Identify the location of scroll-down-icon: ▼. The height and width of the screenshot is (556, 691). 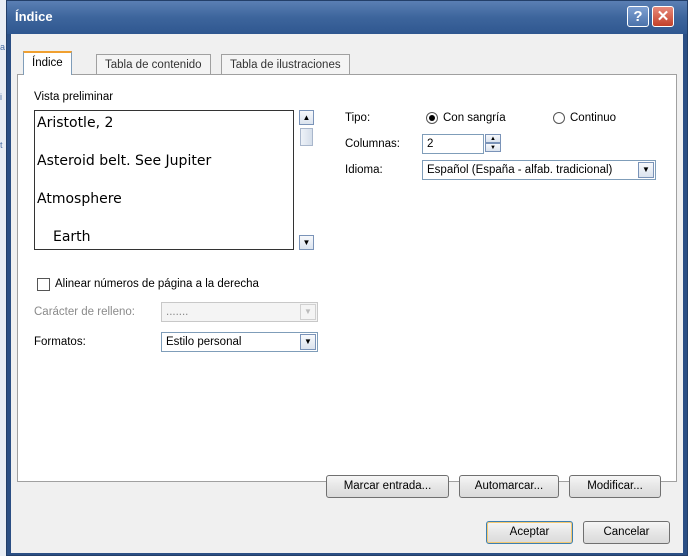
(306, 242).